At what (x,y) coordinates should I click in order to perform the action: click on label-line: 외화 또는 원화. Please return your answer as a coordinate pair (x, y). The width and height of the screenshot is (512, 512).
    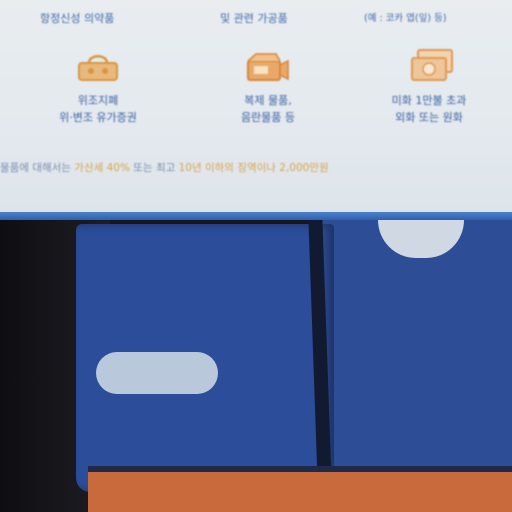
    Looking at the image, I should click on (429, 117).